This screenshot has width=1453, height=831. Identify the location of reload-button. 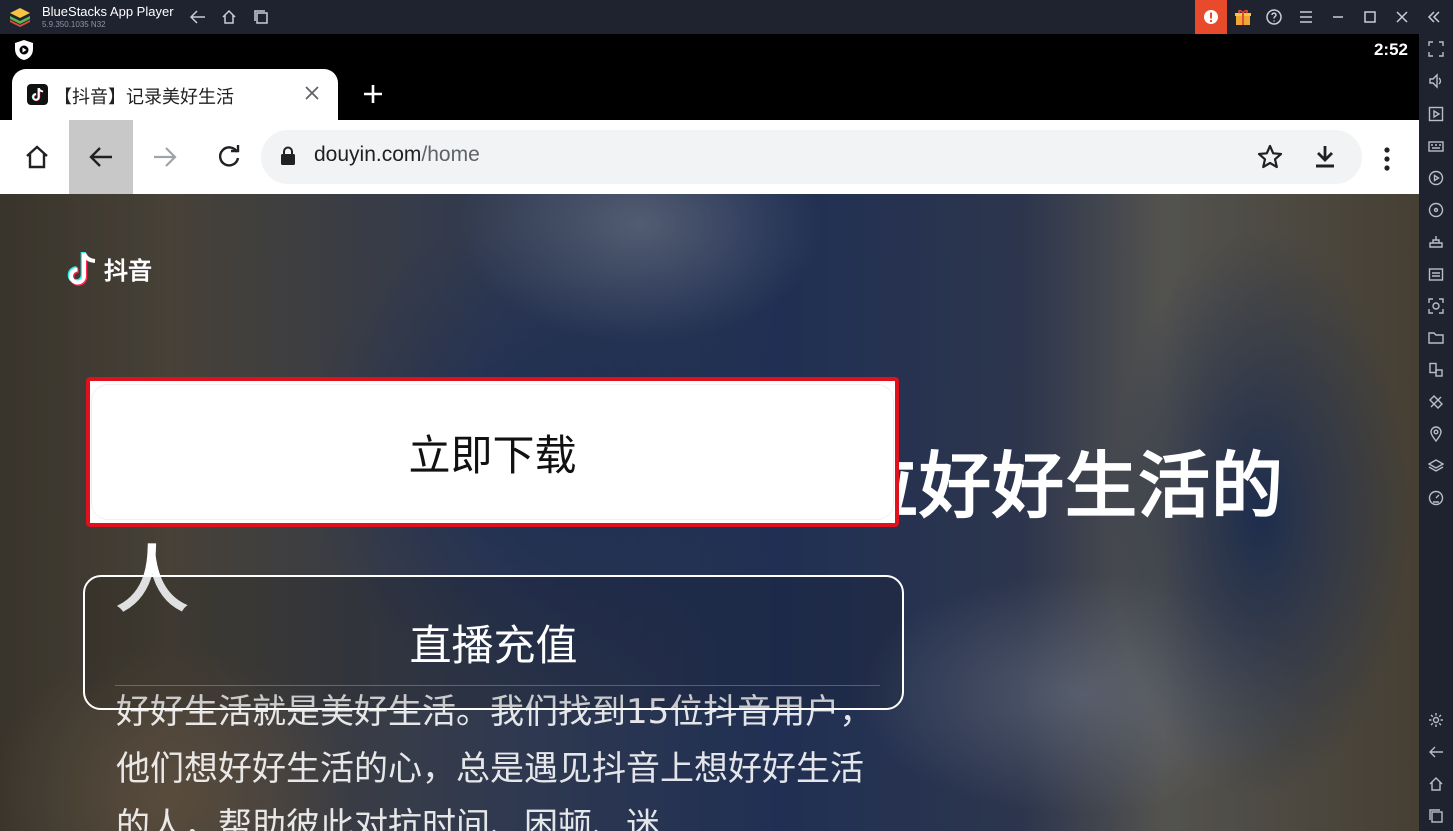
(229, 157).